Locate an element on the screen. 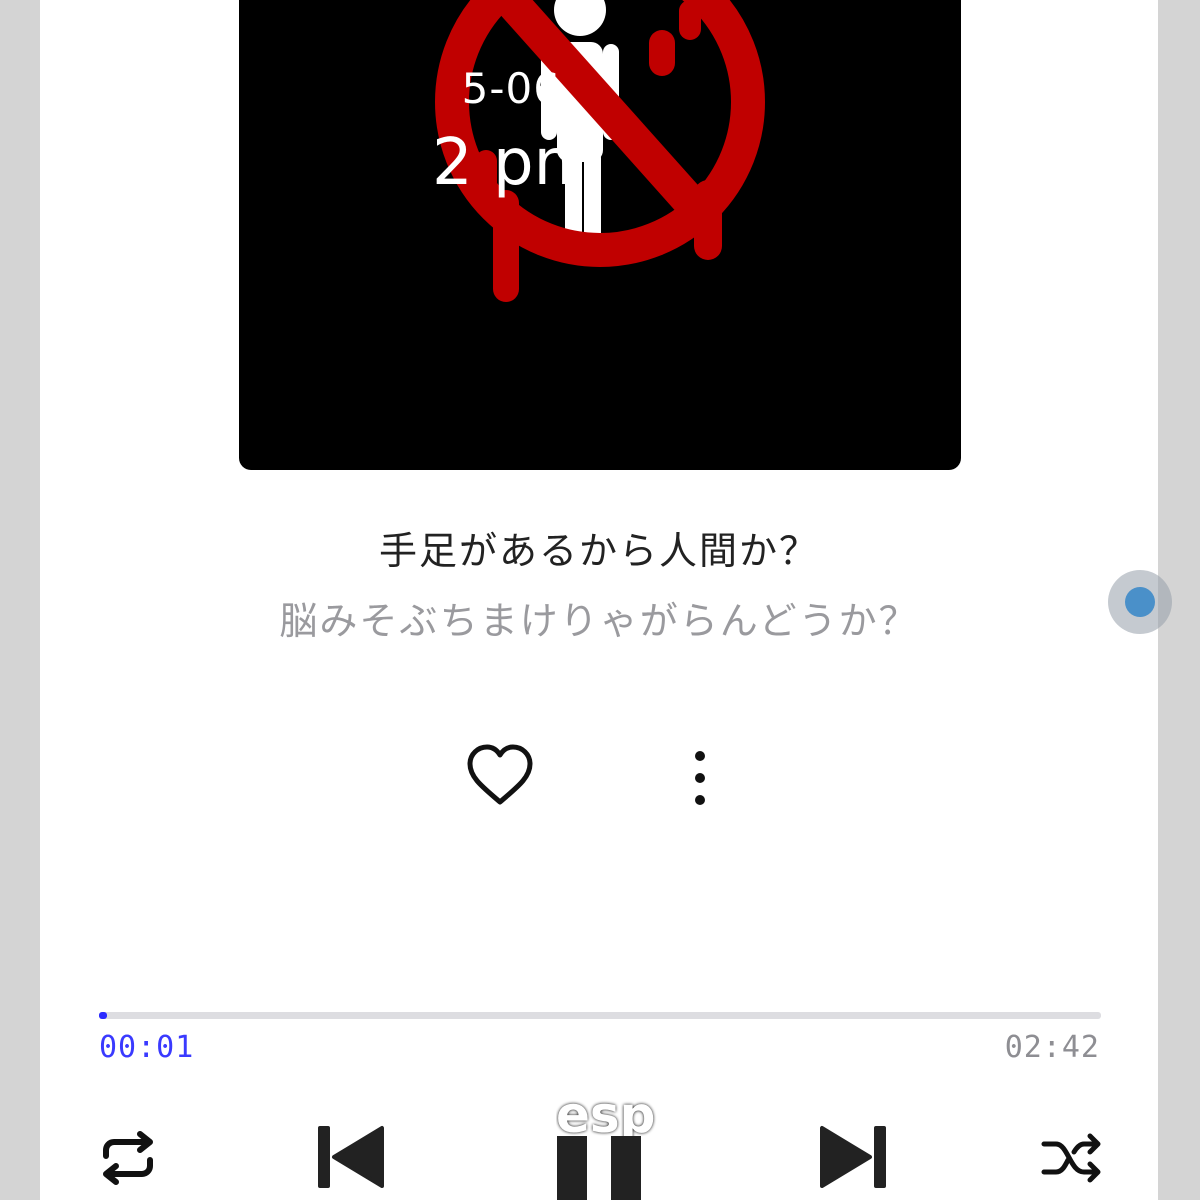  more-options-button is located at coordinates (700, 778).